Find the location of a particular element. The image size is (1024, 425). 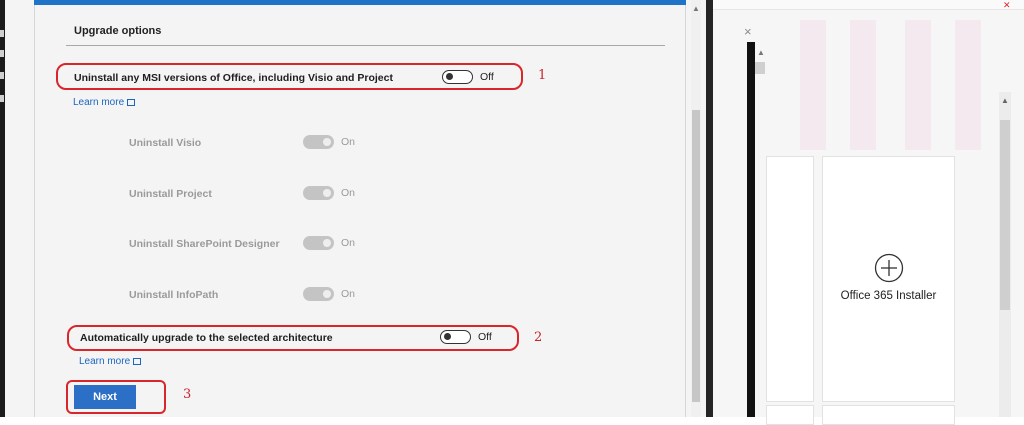

uninstall-infopath-toggle is located at coordinates (318, 294).